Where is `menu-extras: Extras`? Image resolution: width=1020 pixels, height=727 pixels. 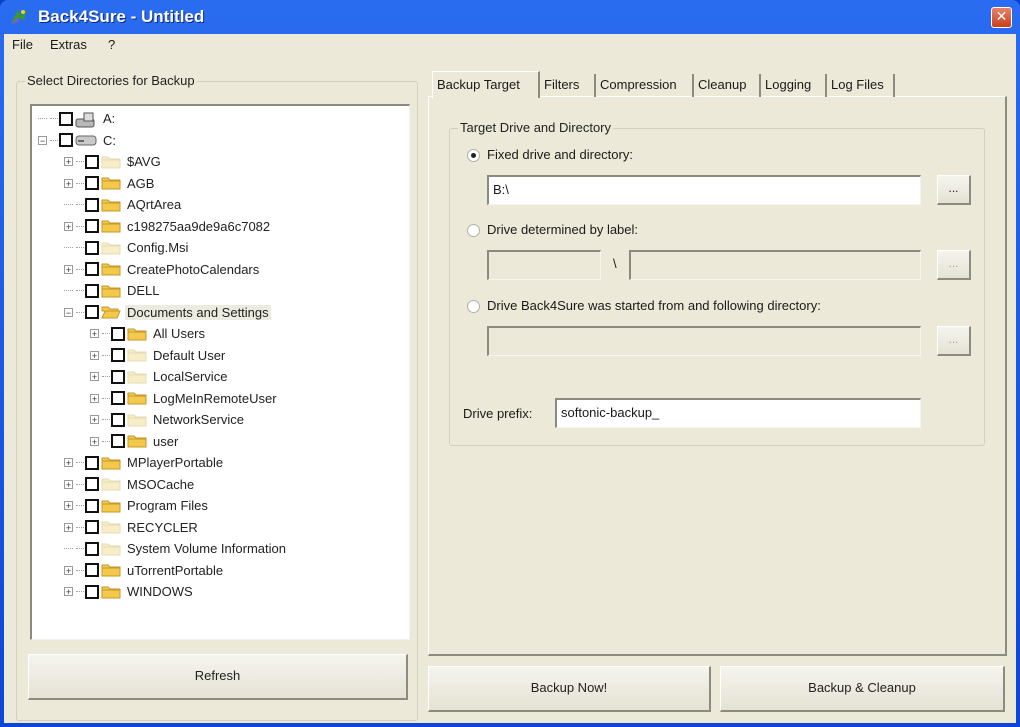
menu-extras: Extras is located at coordinates (68, 44).